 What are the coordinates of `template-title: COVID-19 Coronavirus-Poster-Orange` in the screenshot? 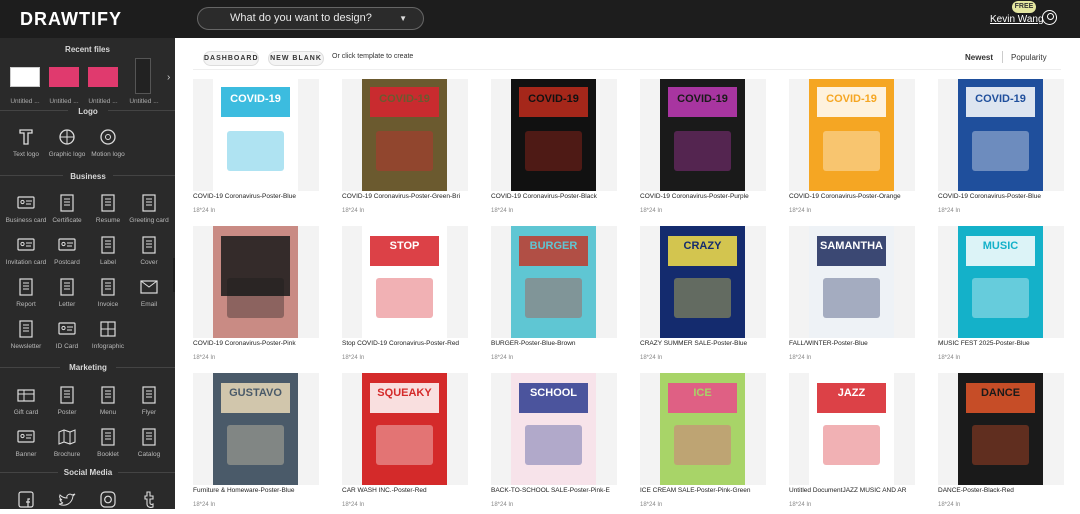 It's located at (852, 196).